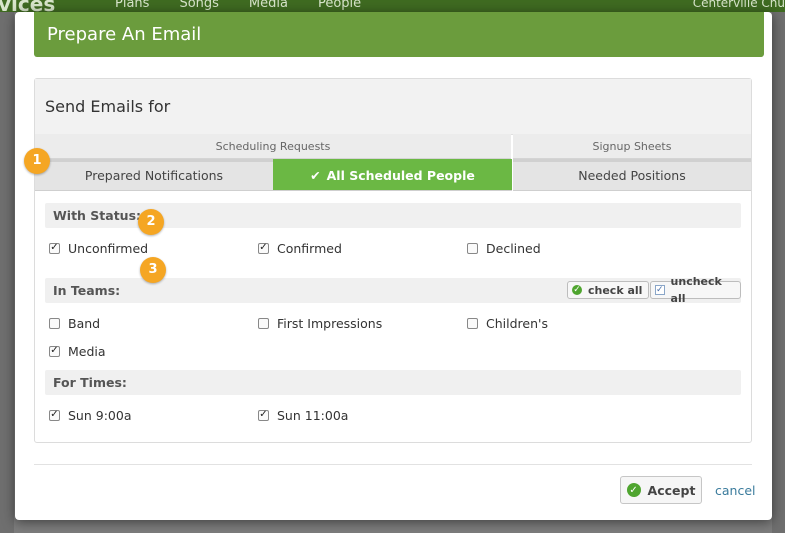  What do you see at coordinates (393, 464) in the screenshot?
I see `footer-divider` at bounding box center [393, 464].